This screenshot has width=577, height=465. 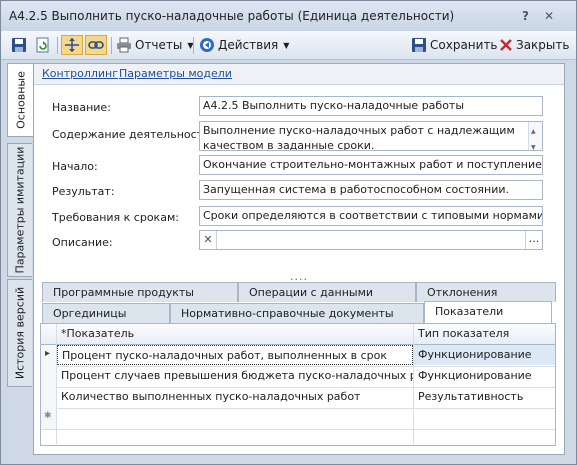 I want to click on grid-header: *Показатель Тип показателя, so click(x=298, y=334).